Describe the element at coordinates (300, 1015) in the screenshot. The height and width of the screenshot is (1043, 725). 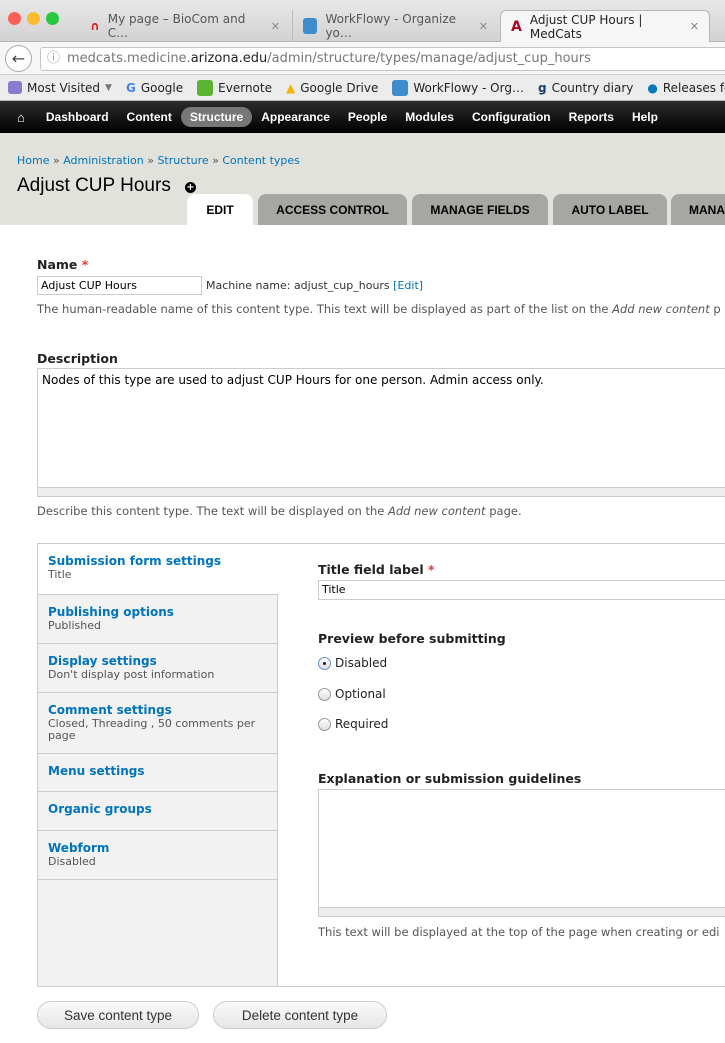
I see `delete-content-type-button: Delete content type` at that location.